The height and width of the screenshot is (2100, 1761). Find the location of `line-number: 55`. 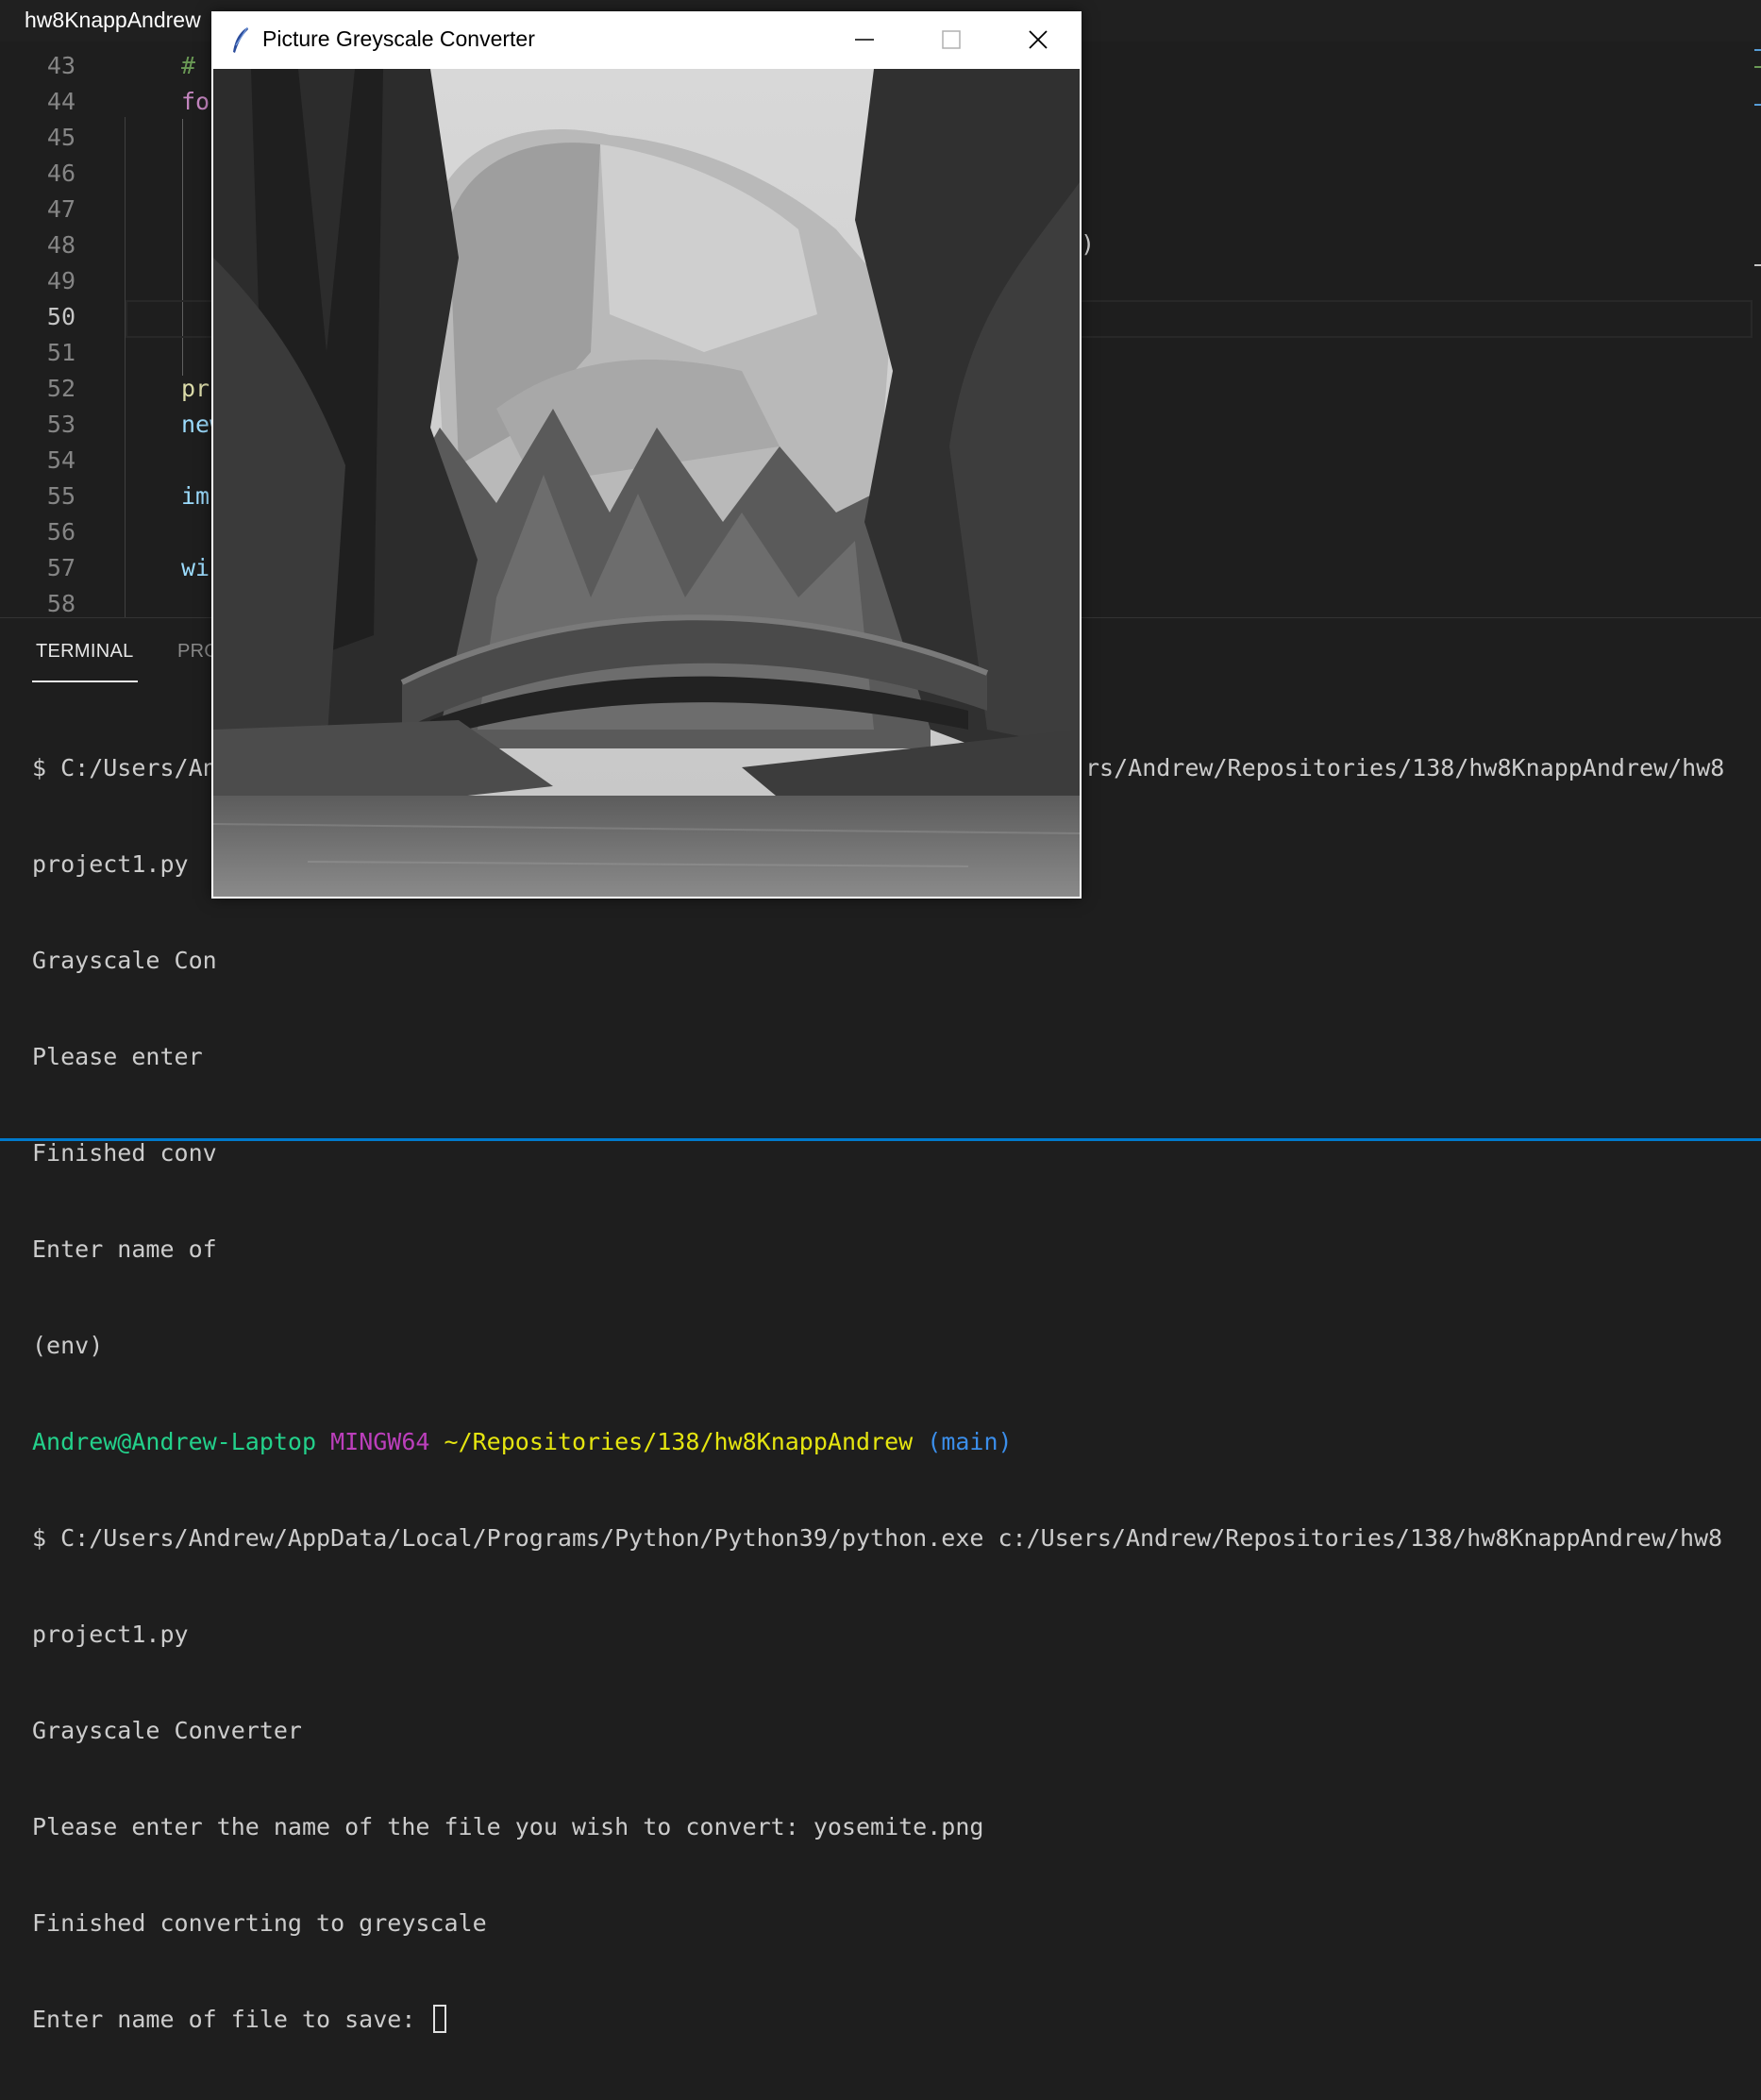

line-number: 55 is located at coordinates (60, 496).